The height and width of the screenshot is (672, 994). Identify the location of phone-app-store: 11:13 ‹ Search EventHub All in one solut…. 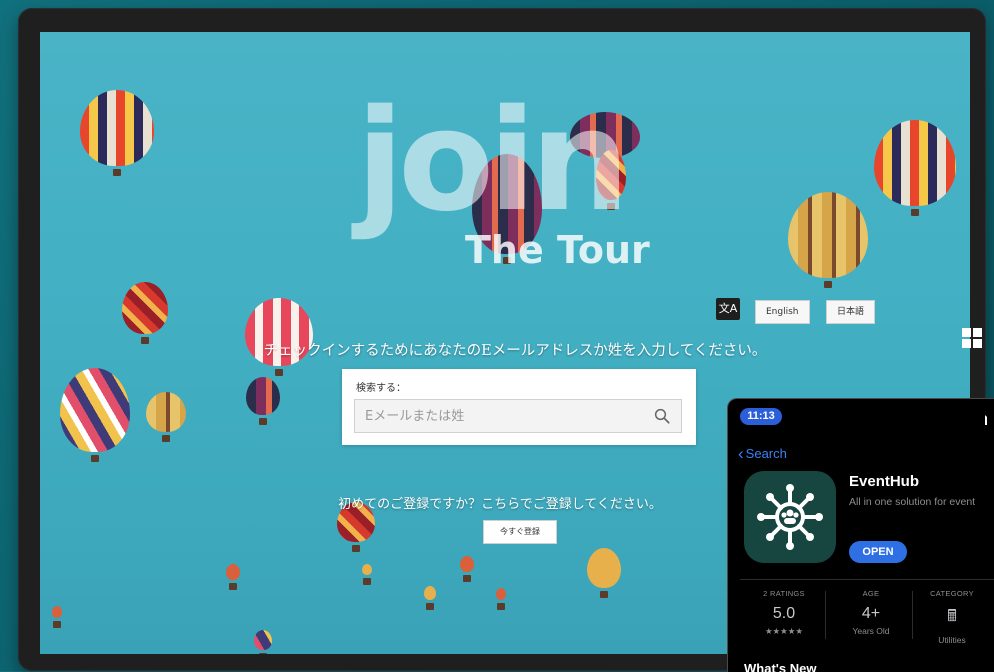
(860, 535).